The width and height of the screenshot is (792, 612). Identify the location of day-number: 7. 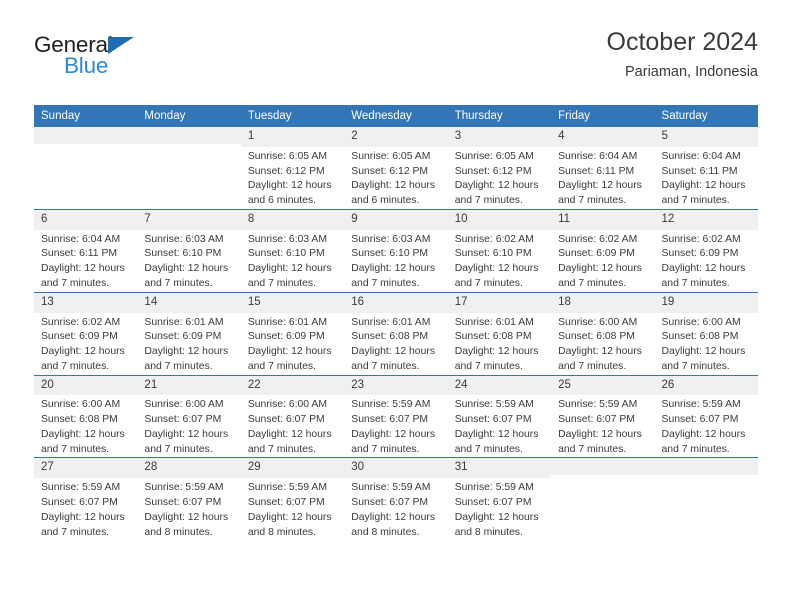
(189, 219).